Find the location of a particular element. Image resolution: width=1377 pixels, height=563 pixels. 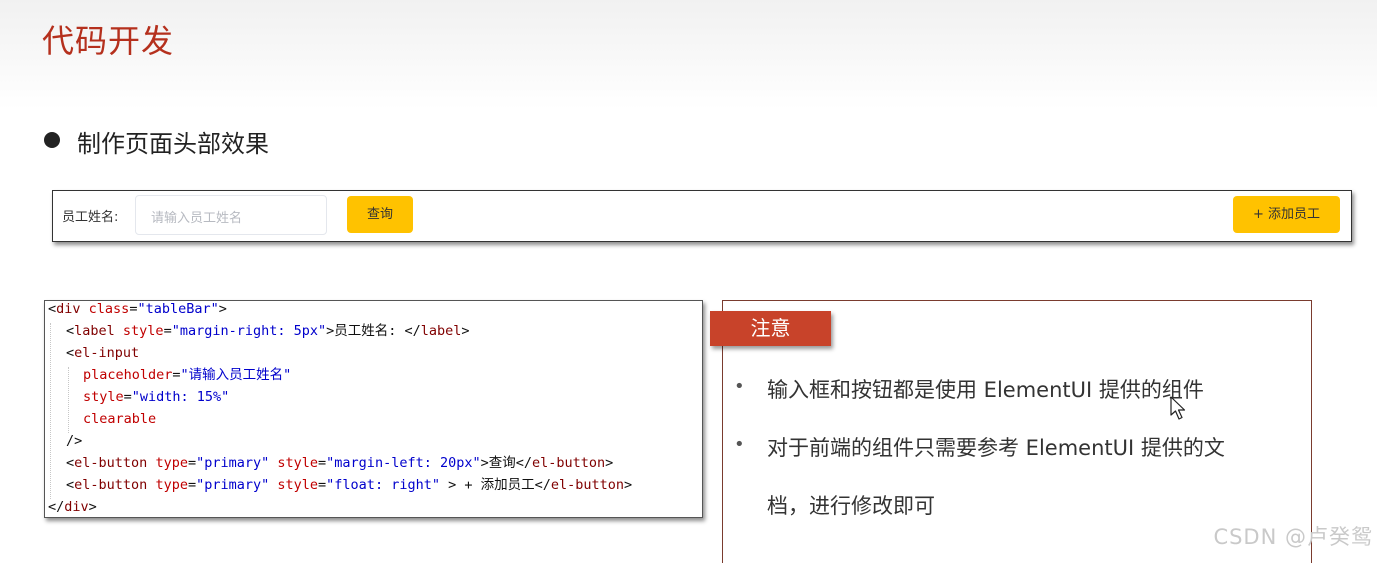

slide-title: 代码开发 is located at coordinates (108, 41).